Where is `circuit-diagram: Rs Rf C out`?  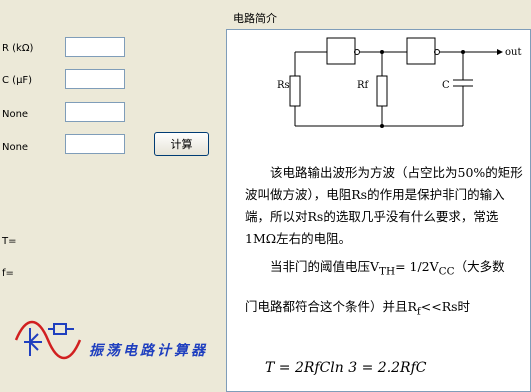 circuit-diagram: Rs Rf C out is located at coordinates (399, 82).